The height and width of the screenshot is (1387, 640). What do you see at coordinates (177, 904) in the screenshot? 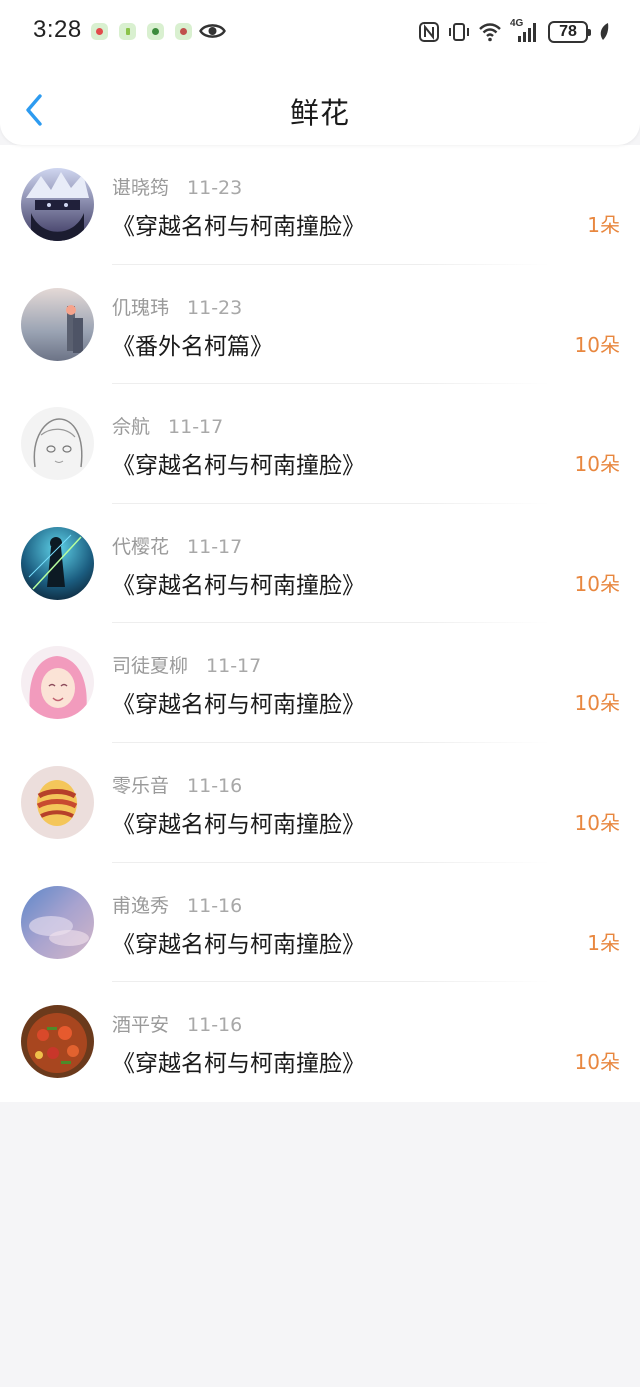
I see `item-meta: 甫逸秀 11-16` at bounding box center [177, 904].